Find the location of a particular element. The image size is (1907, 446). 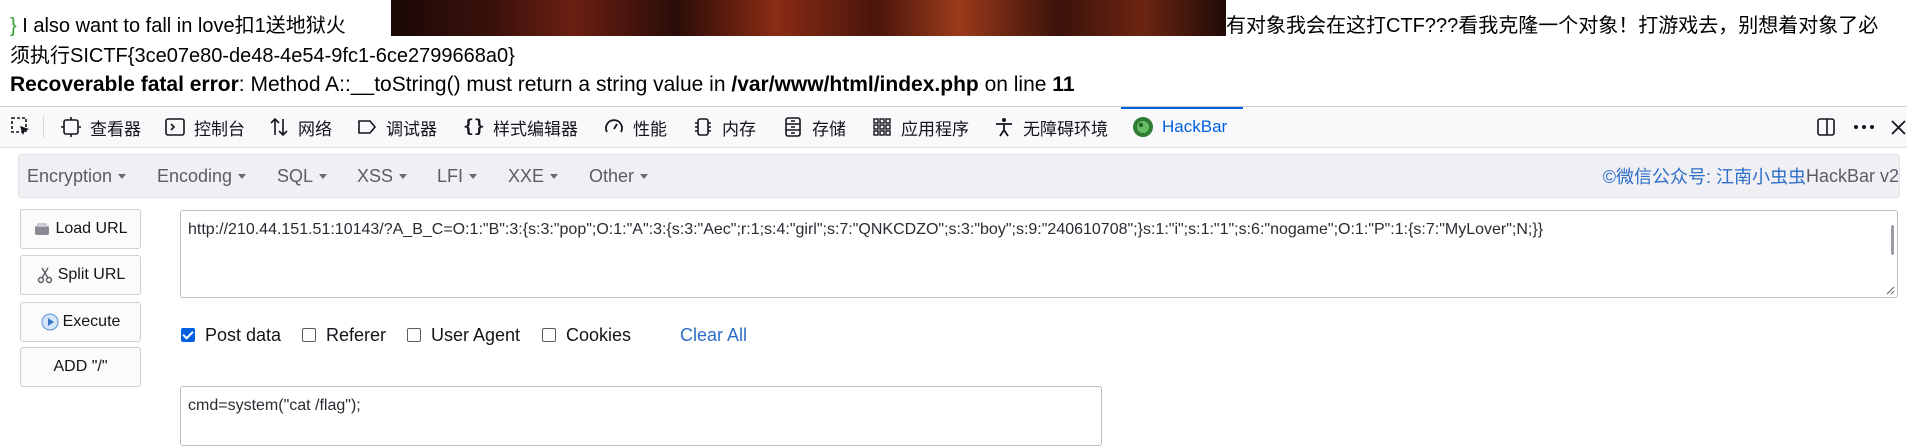

add-slash-button: ADD "/" is located at coordinates (80, 367).